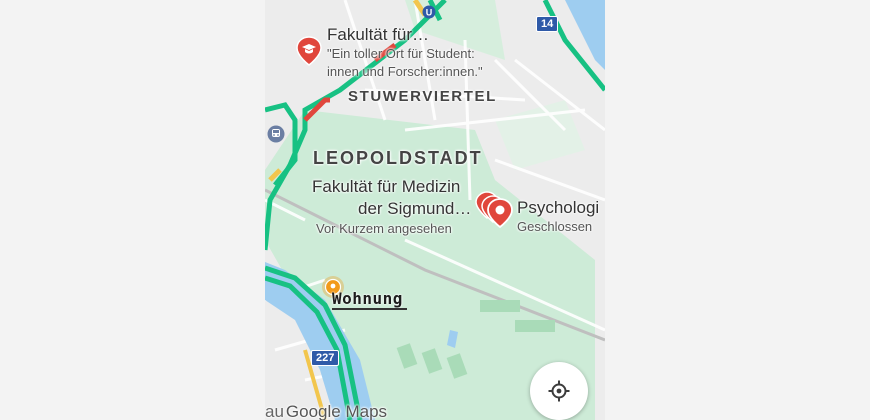 This screenshot has height=420, width=870. Describe the element at coordinates (274, 411) in the screenshot. I see `attribution-prefix: au` at that location.